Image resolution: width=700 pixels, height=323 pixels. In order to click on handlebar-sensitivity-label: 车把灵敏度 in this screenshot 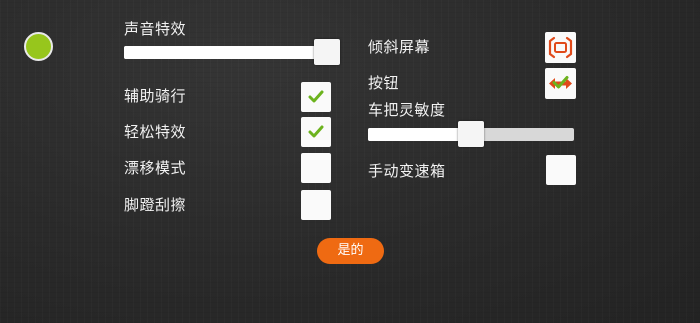, I will do `click(407, 110)`.